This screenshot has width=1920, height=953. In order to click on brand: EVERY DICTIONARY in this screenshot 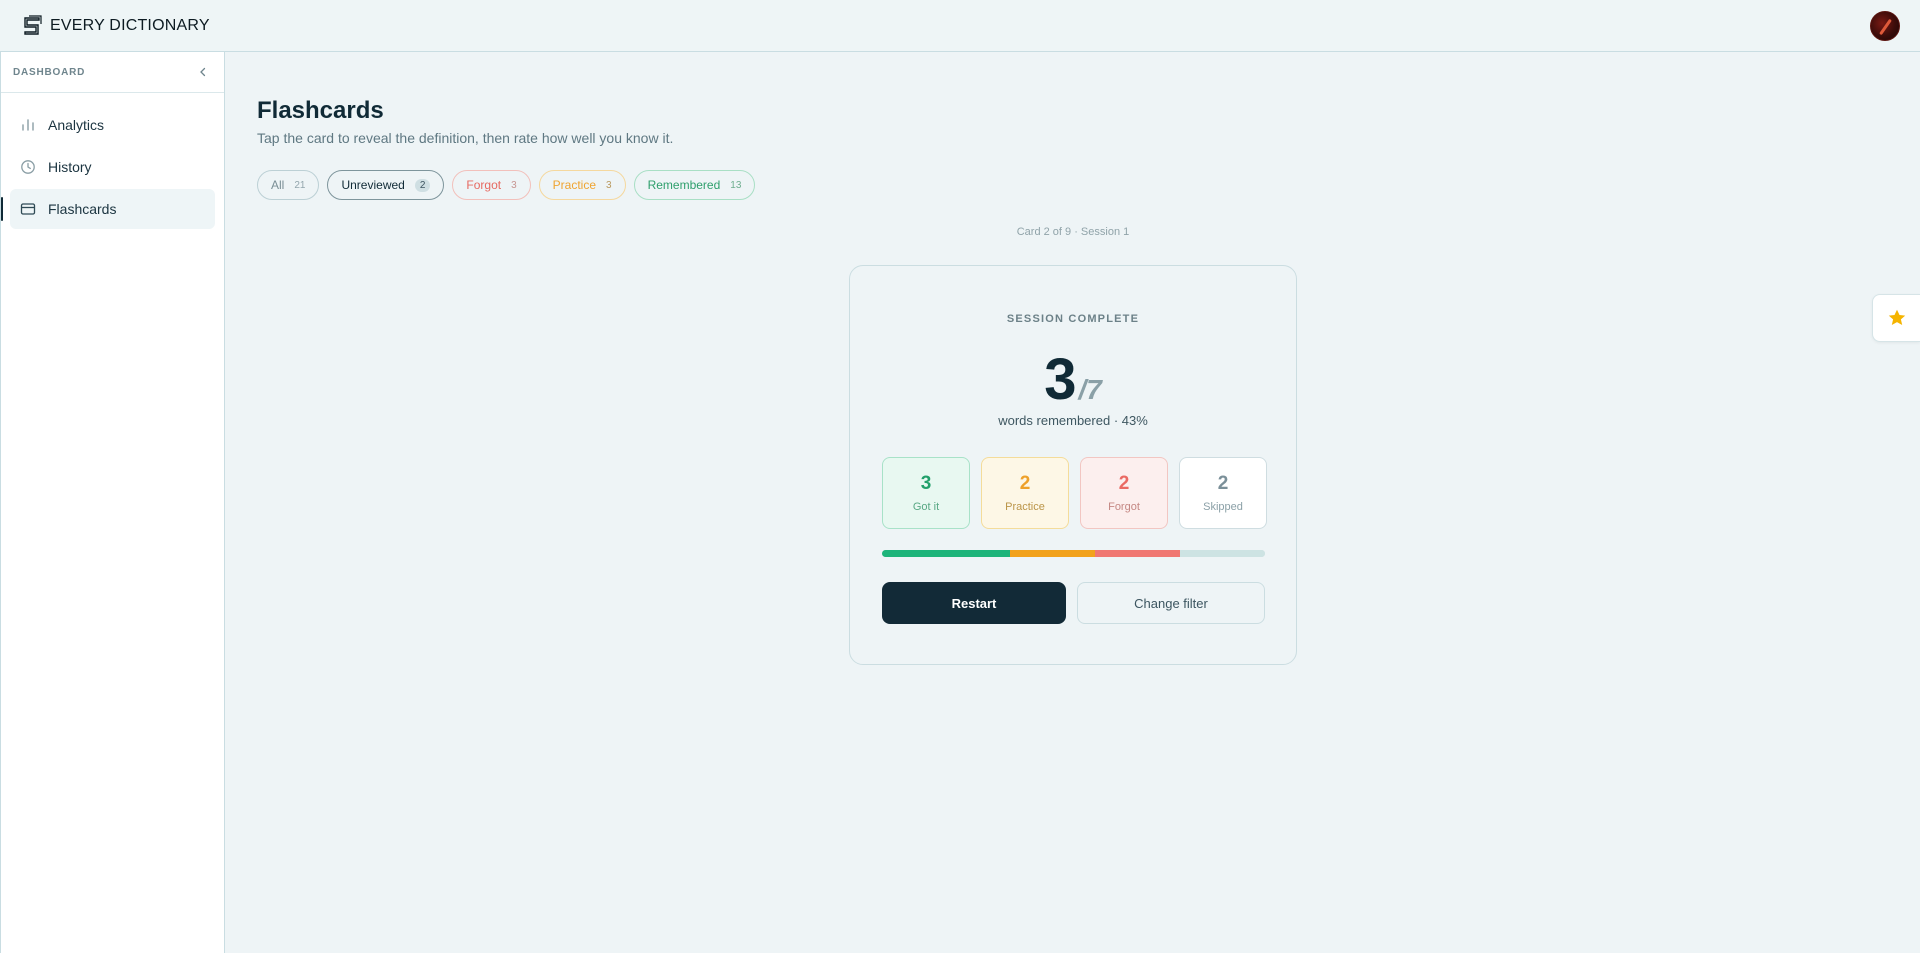, I will do `click(116, 26)`.